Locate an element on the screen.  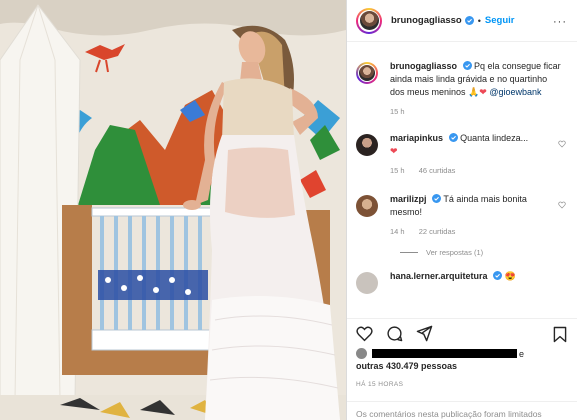
replies-line is located at coordinates (409, 252).